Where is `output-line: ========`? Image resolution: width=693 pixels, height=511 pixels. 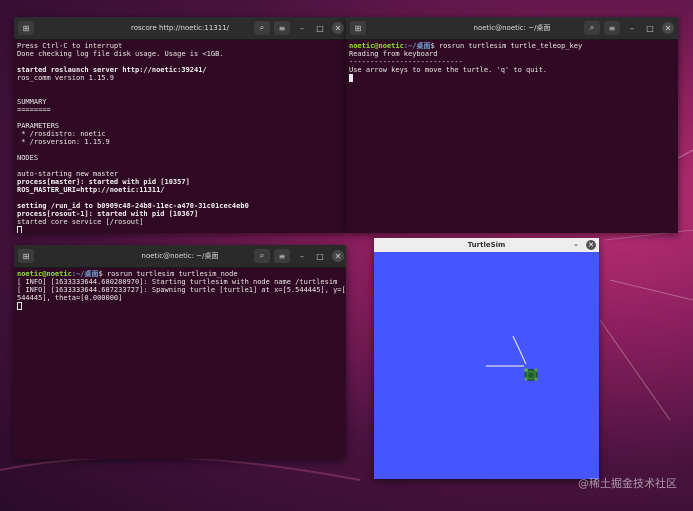 output-line: ======== is located at coordinates (34, 110).